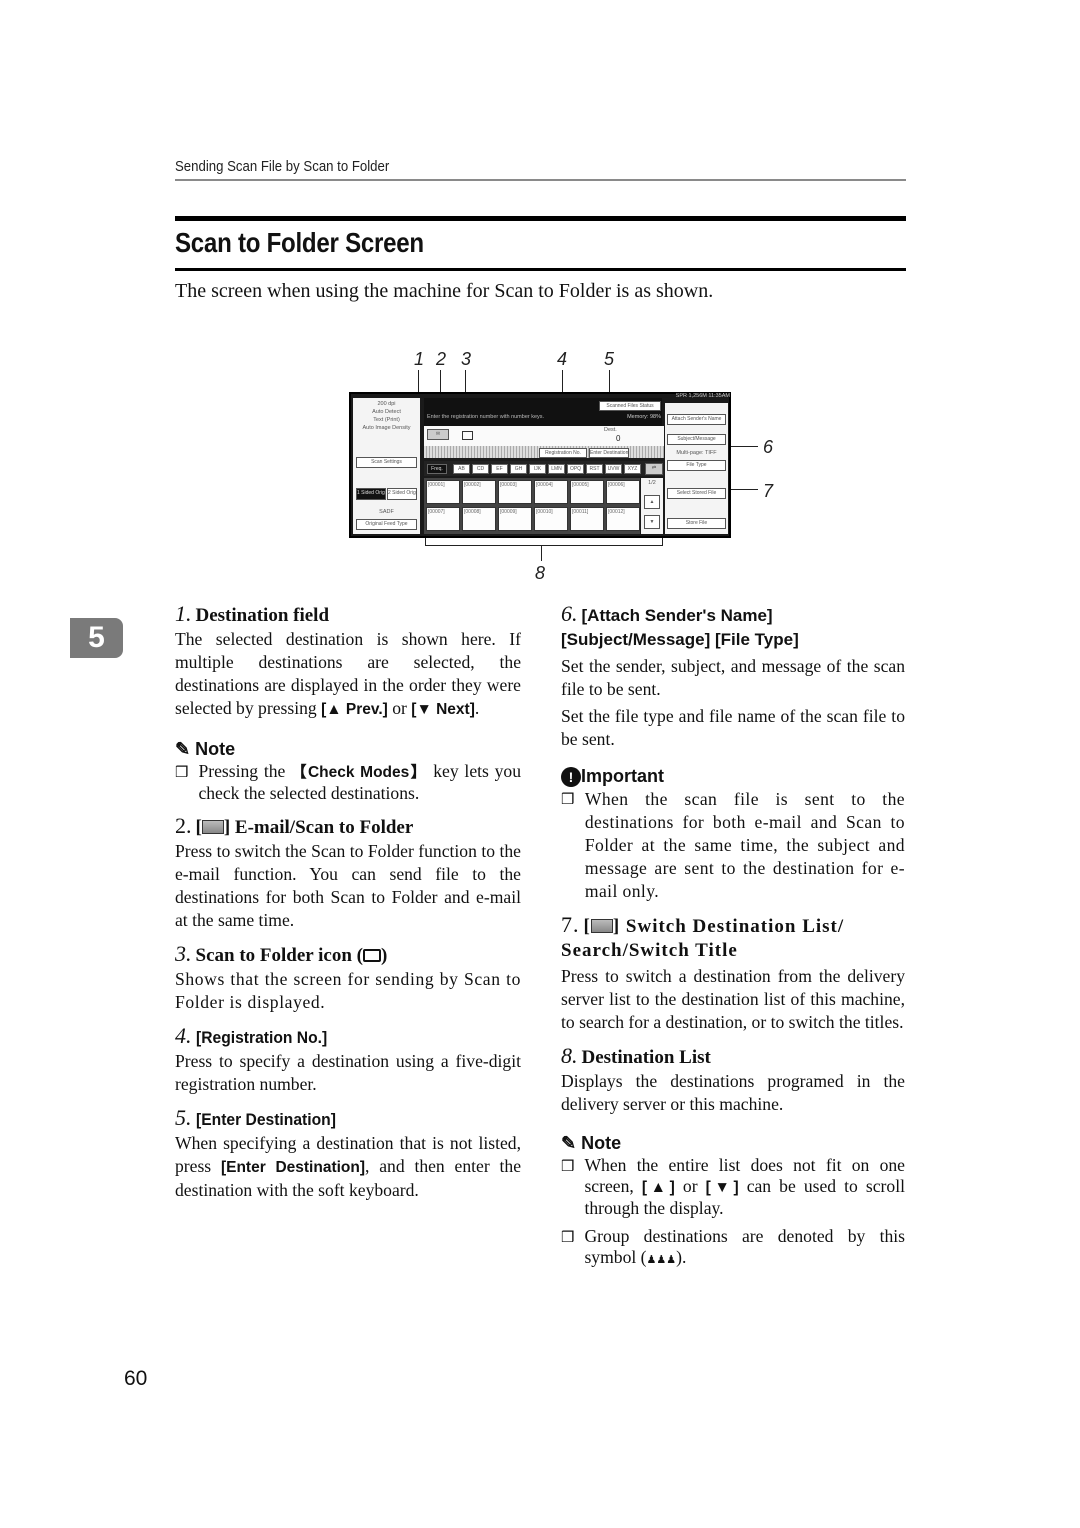 Image resolution: width=1080 pixels, height=1528 pixels. I want to click on callout-7: 7, so click(768, 491).